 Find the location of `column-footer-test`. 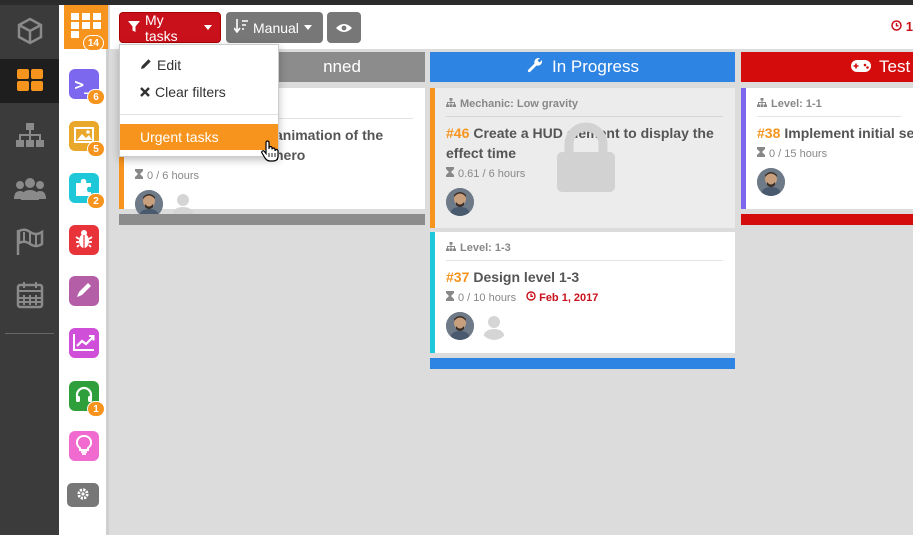

column-footer-test is located at coordinates (827, 219).